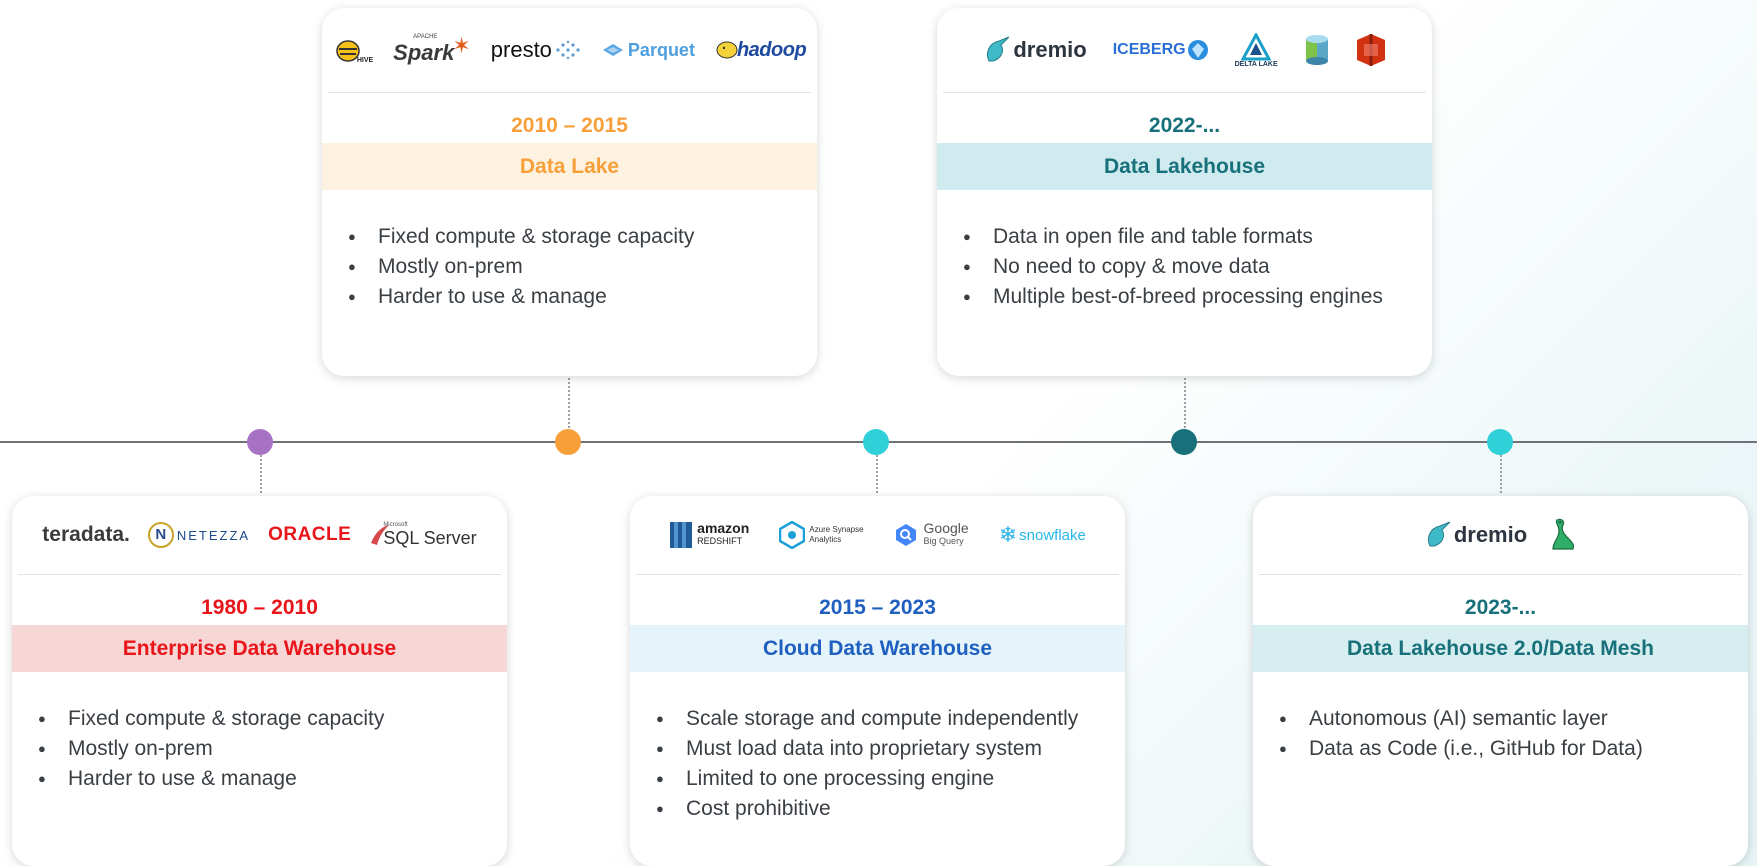 The width and height of the screenshot is (1757, 866). Describe the element at coordinates (259, 607) in the screenshot. I see `period-label: 1980 – 2010` at that location.